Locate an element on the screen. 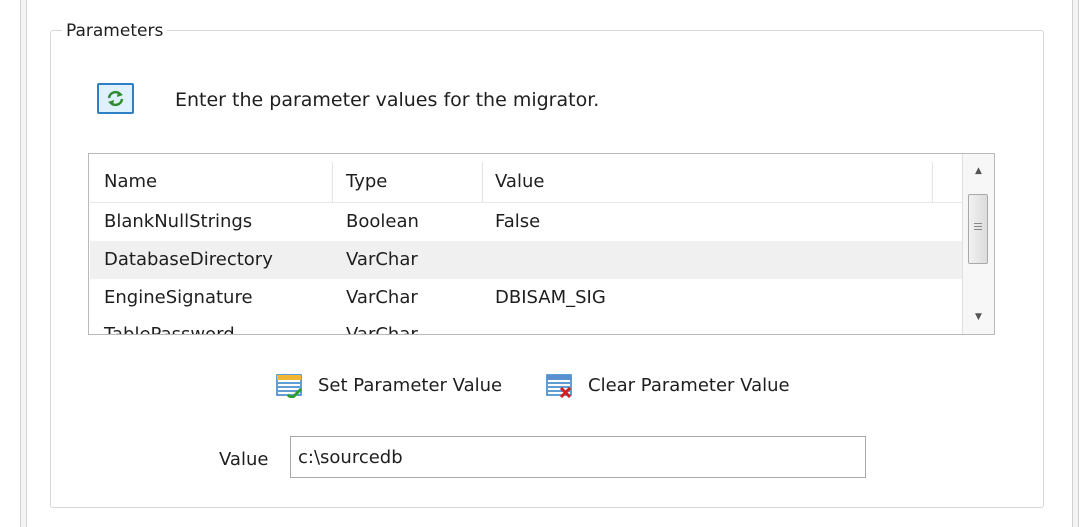 Image resolution: width=1079 pixels, height=527 pixels. cell-name: TablePassword is located at coordinates (169, 329).